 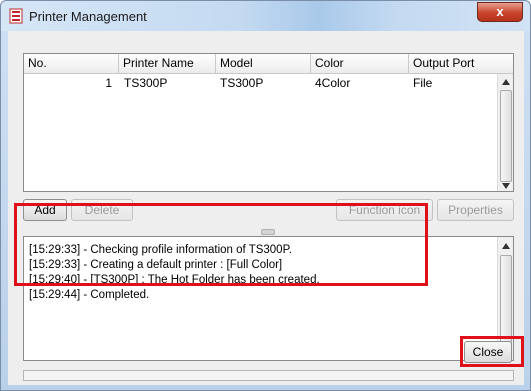 I want to click on cell-no: 1, so click(x=108, y=83).